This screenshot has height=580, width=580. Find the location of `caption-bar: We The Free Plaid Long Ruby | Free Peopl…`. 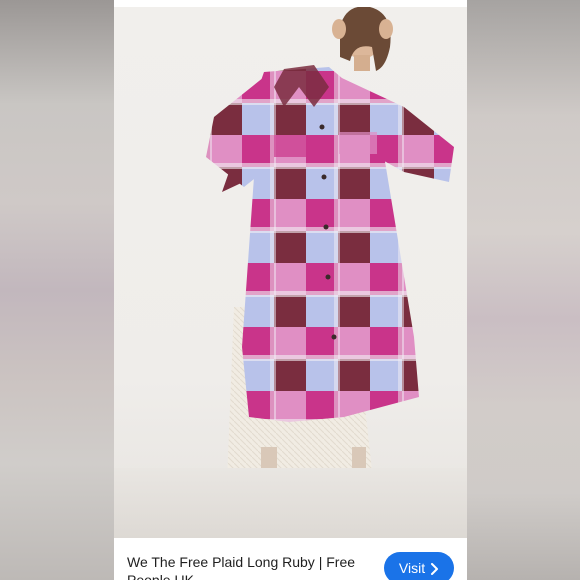

caption-bar: We The Free Plaid Long Ruby | Free Peopl… is located at coordinates (290, 559).